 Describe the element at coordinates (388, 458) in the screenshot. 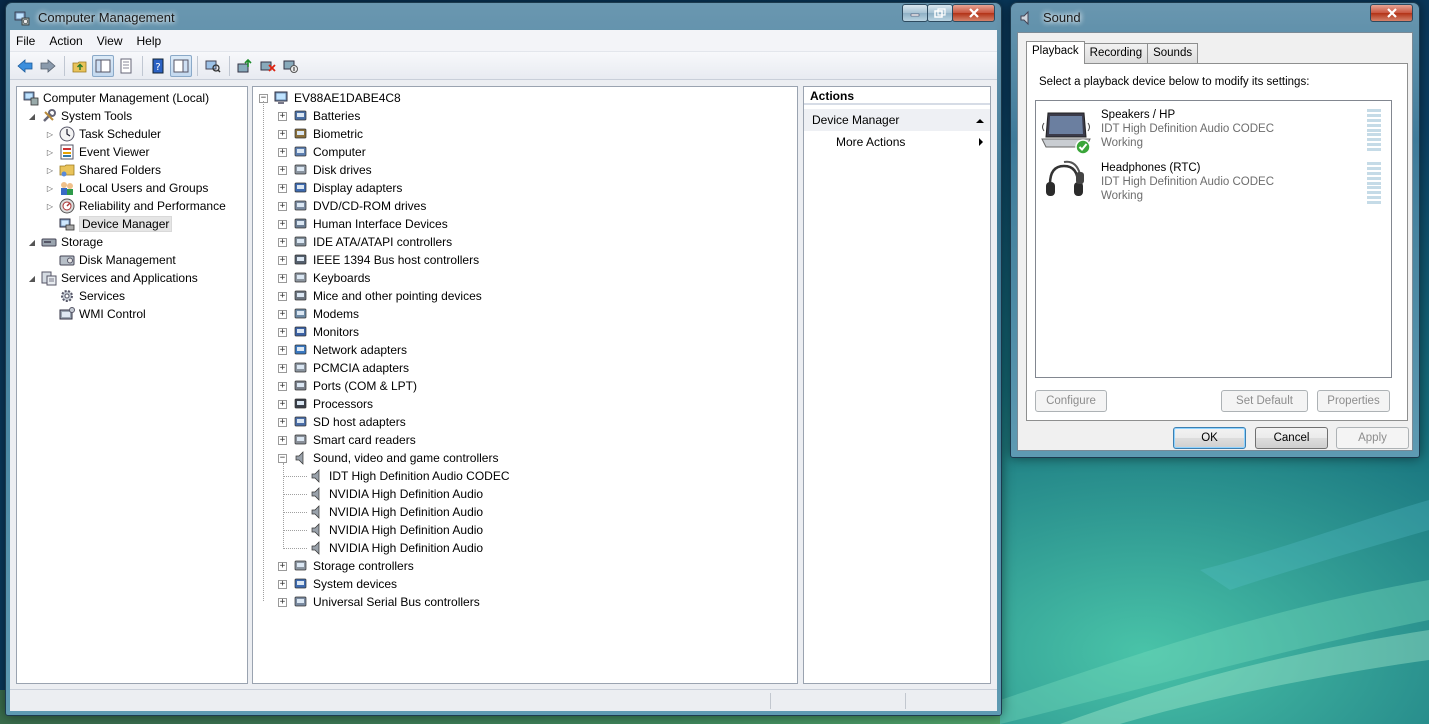

I see `device-category-item: − Sound, video and game controllers` at that location.